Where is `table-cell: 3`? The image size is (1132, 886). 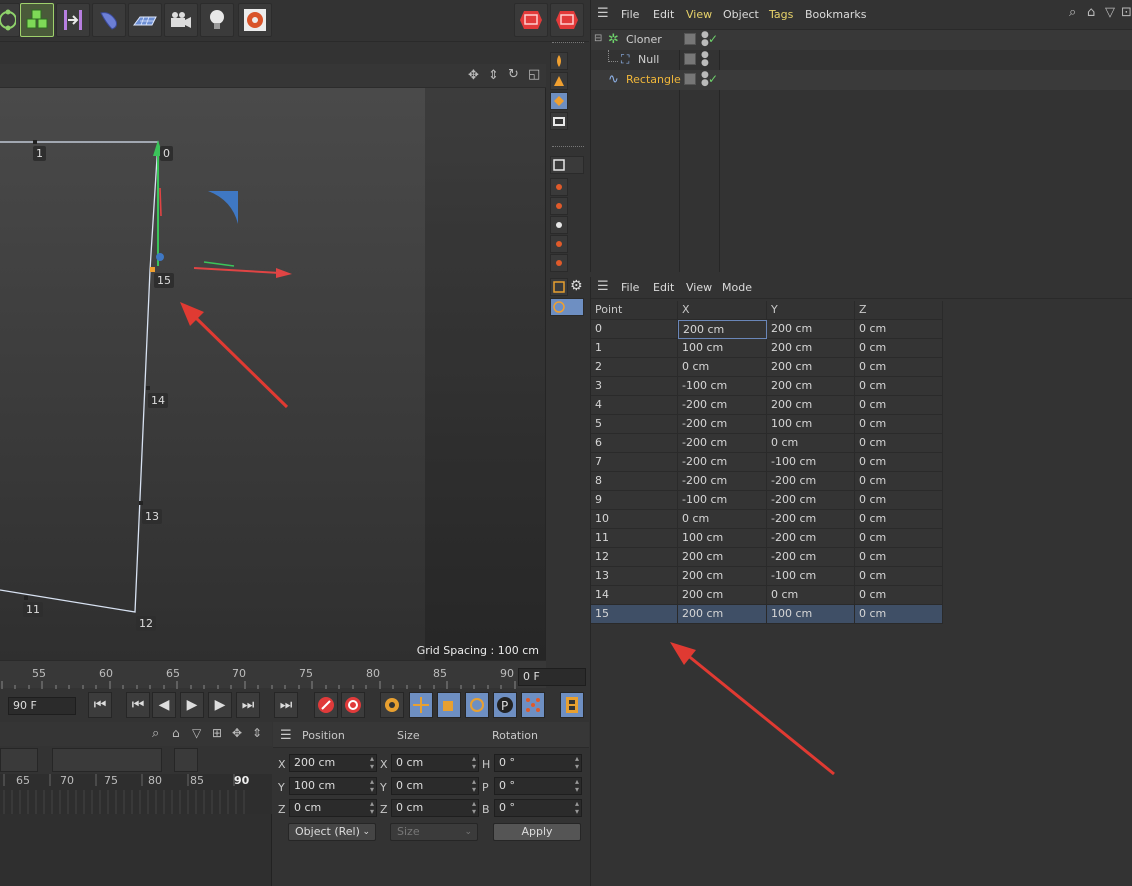
table-cell: 3 is located at coordinates (634, 386).